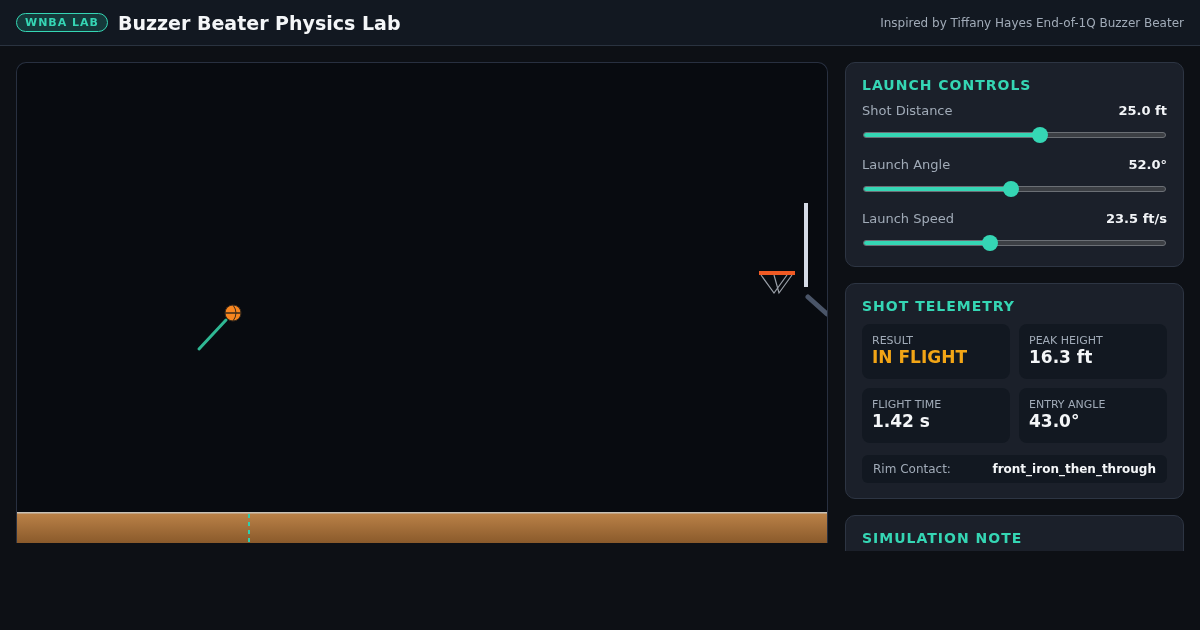 Image resolution: width=1200 pixels, height=630 pixels. I want to click on rim-contact-label: Rim Contact:, so click(912, 469).